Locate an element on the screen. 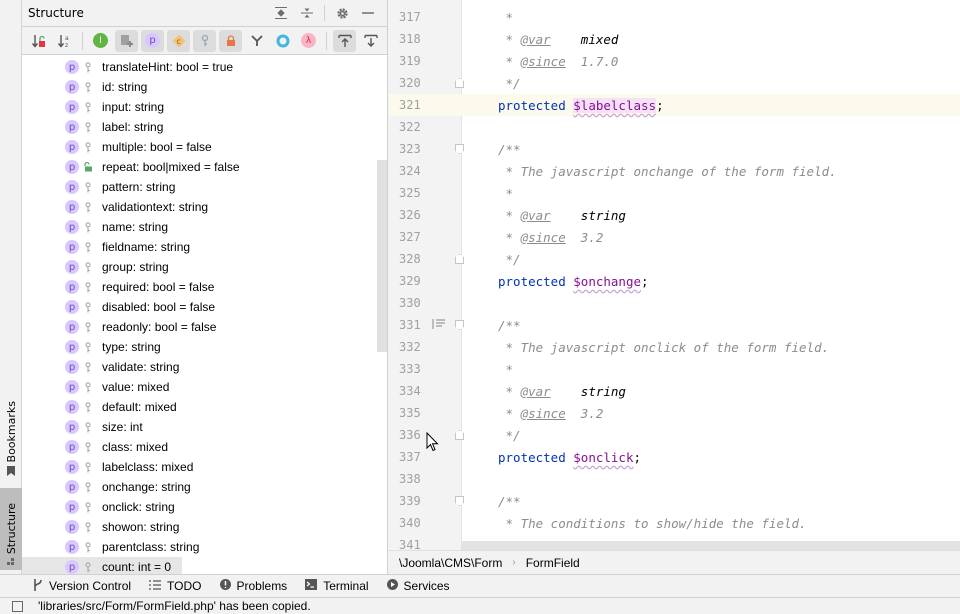  line-number: 340 is located at coordinates (419, 523).